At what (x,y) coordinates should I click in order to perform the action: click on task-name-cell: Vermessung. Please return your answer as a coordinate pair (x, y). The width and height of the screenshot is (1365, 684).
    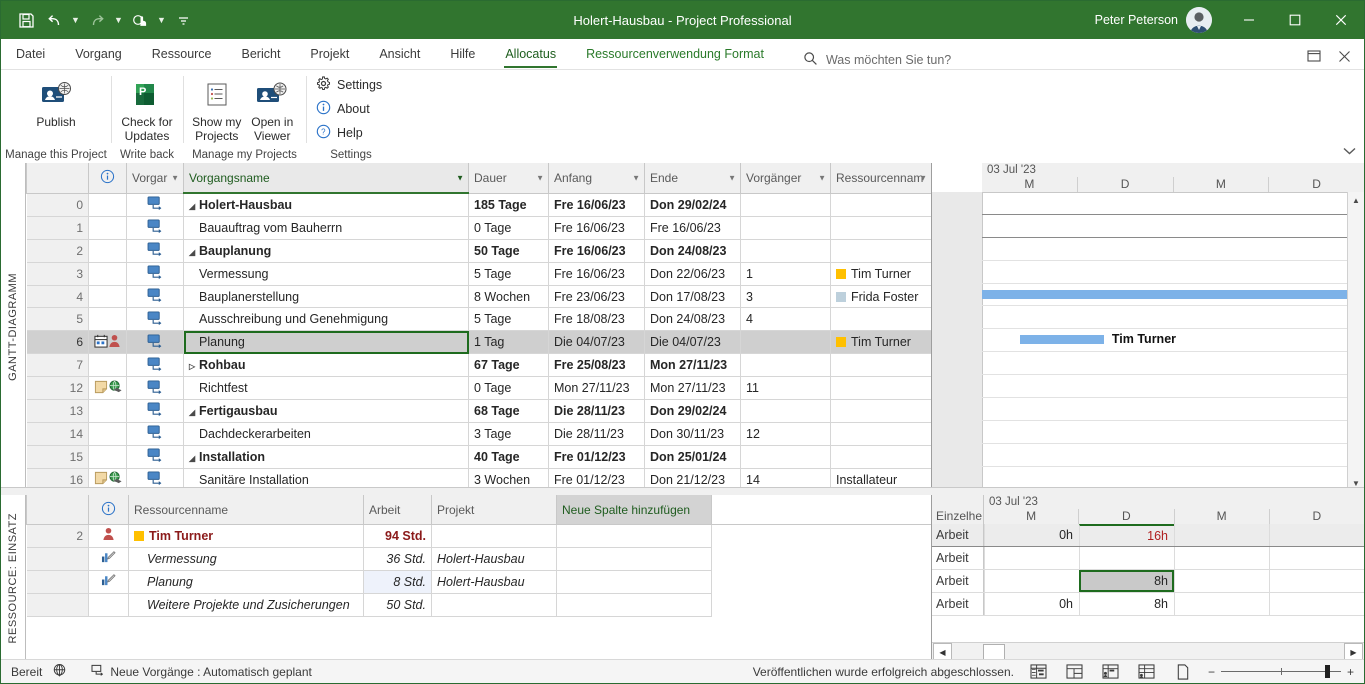
    Looking at the image, I should click on (326, 274).